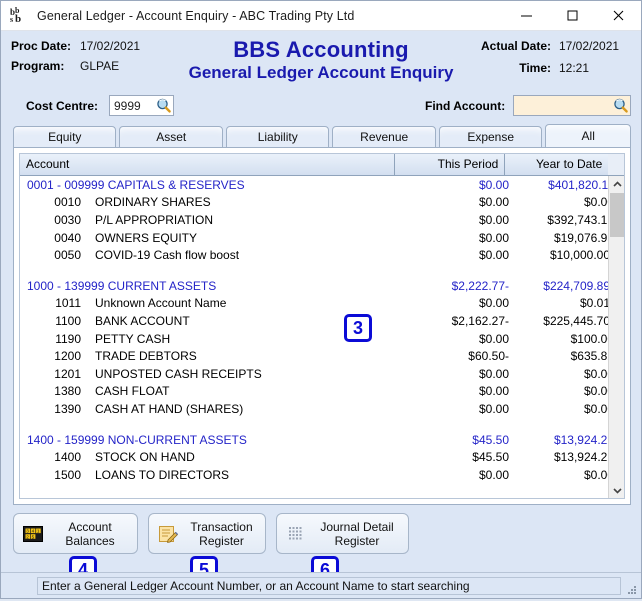  I want to click on cell-account-name: TRADE DEBTORS, so click(146, 356).